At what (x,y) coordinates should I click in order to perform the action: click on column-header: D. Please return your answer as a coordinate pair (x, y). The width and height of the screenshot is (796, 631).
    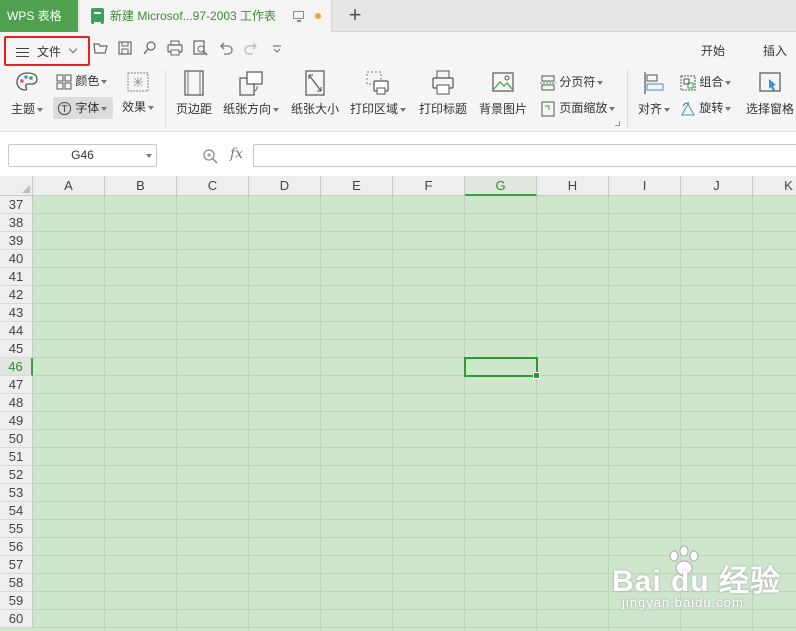
    Looking at the image, I should click on (285, 186).